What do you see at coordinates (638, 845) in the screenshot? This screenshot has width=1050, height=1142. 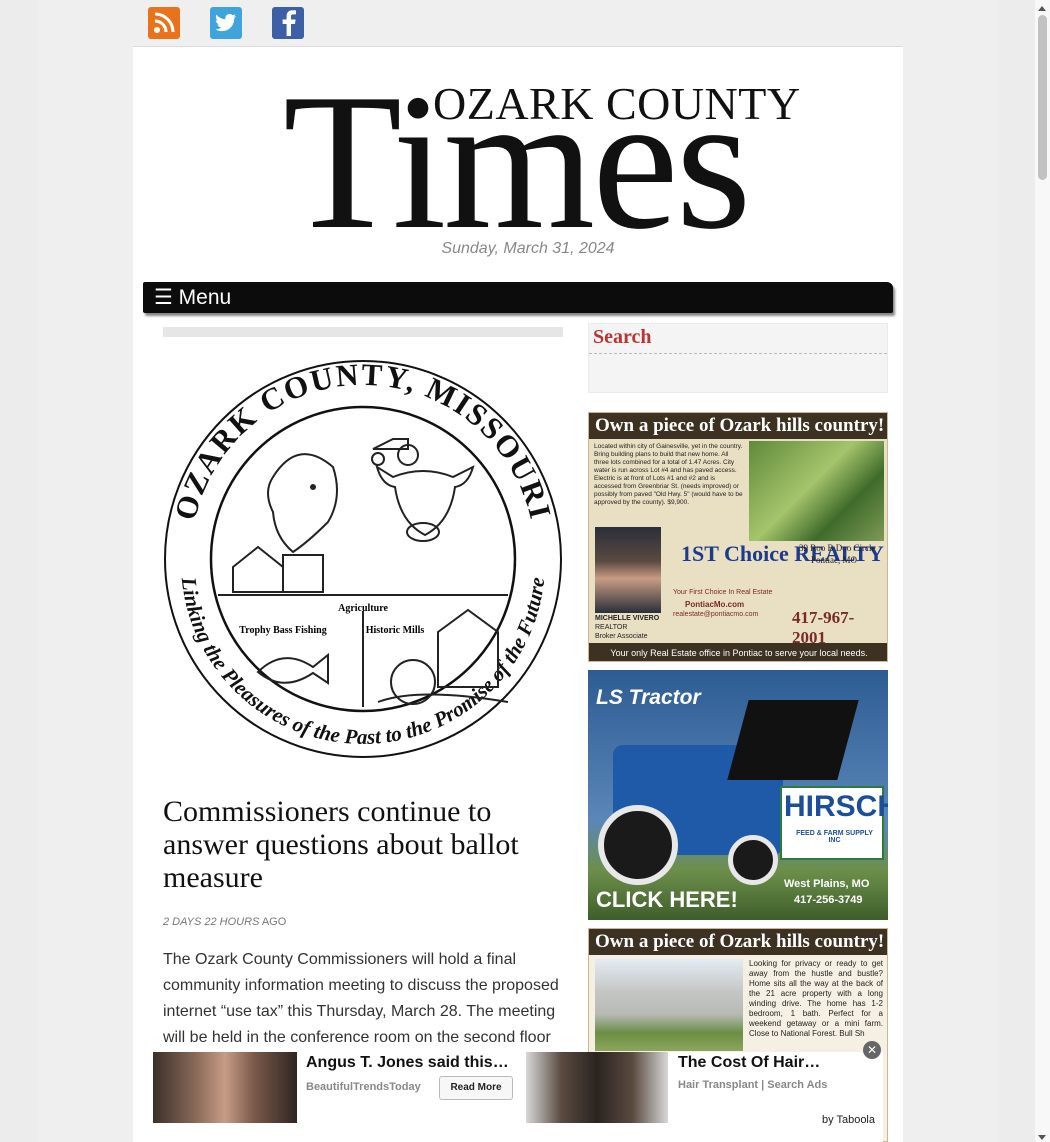 I see `ad2-wheel-rear` at bounding box center [638, 845].